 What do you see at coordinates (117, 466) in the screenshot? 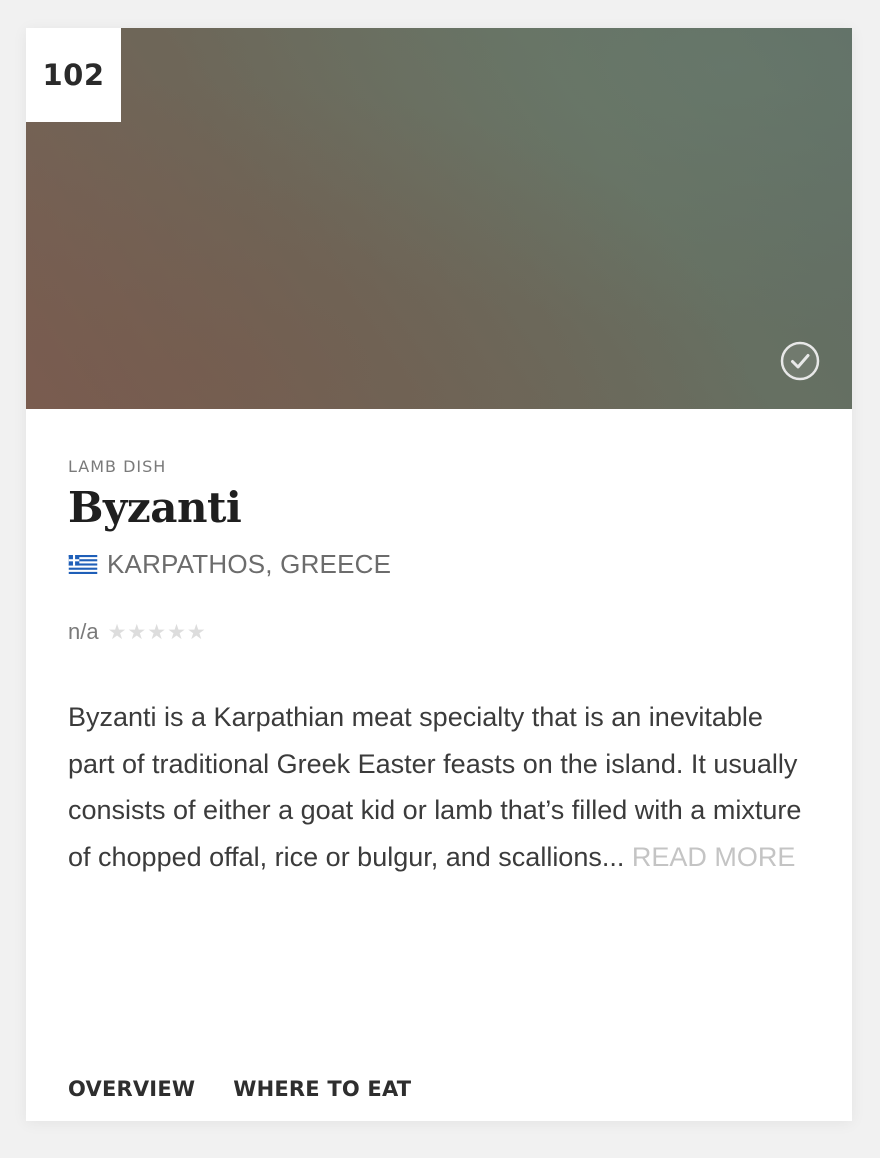
I see `dish-type-label: LAMB DISH` at bounding box center [117, 466].